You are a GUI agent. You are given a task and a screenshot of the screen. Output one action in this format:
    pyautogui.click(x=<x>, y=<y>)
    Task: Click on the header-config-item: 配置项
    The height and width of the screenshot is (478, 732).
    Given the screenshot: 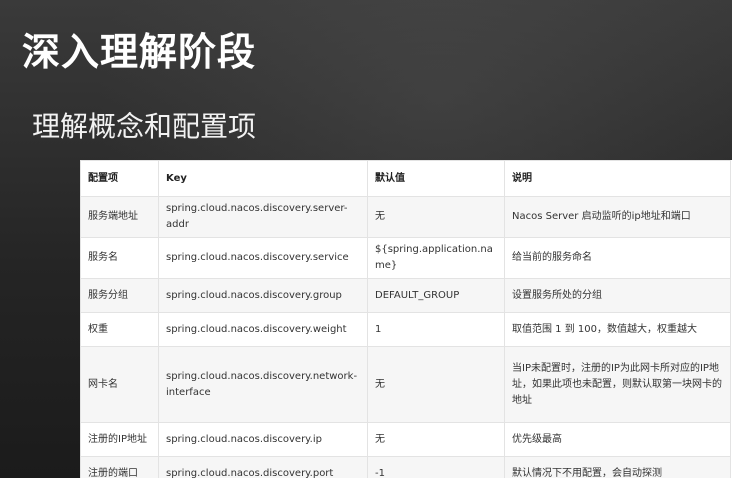 What is the action you would take?
    pyautogui.click(x=119, y=178)
    